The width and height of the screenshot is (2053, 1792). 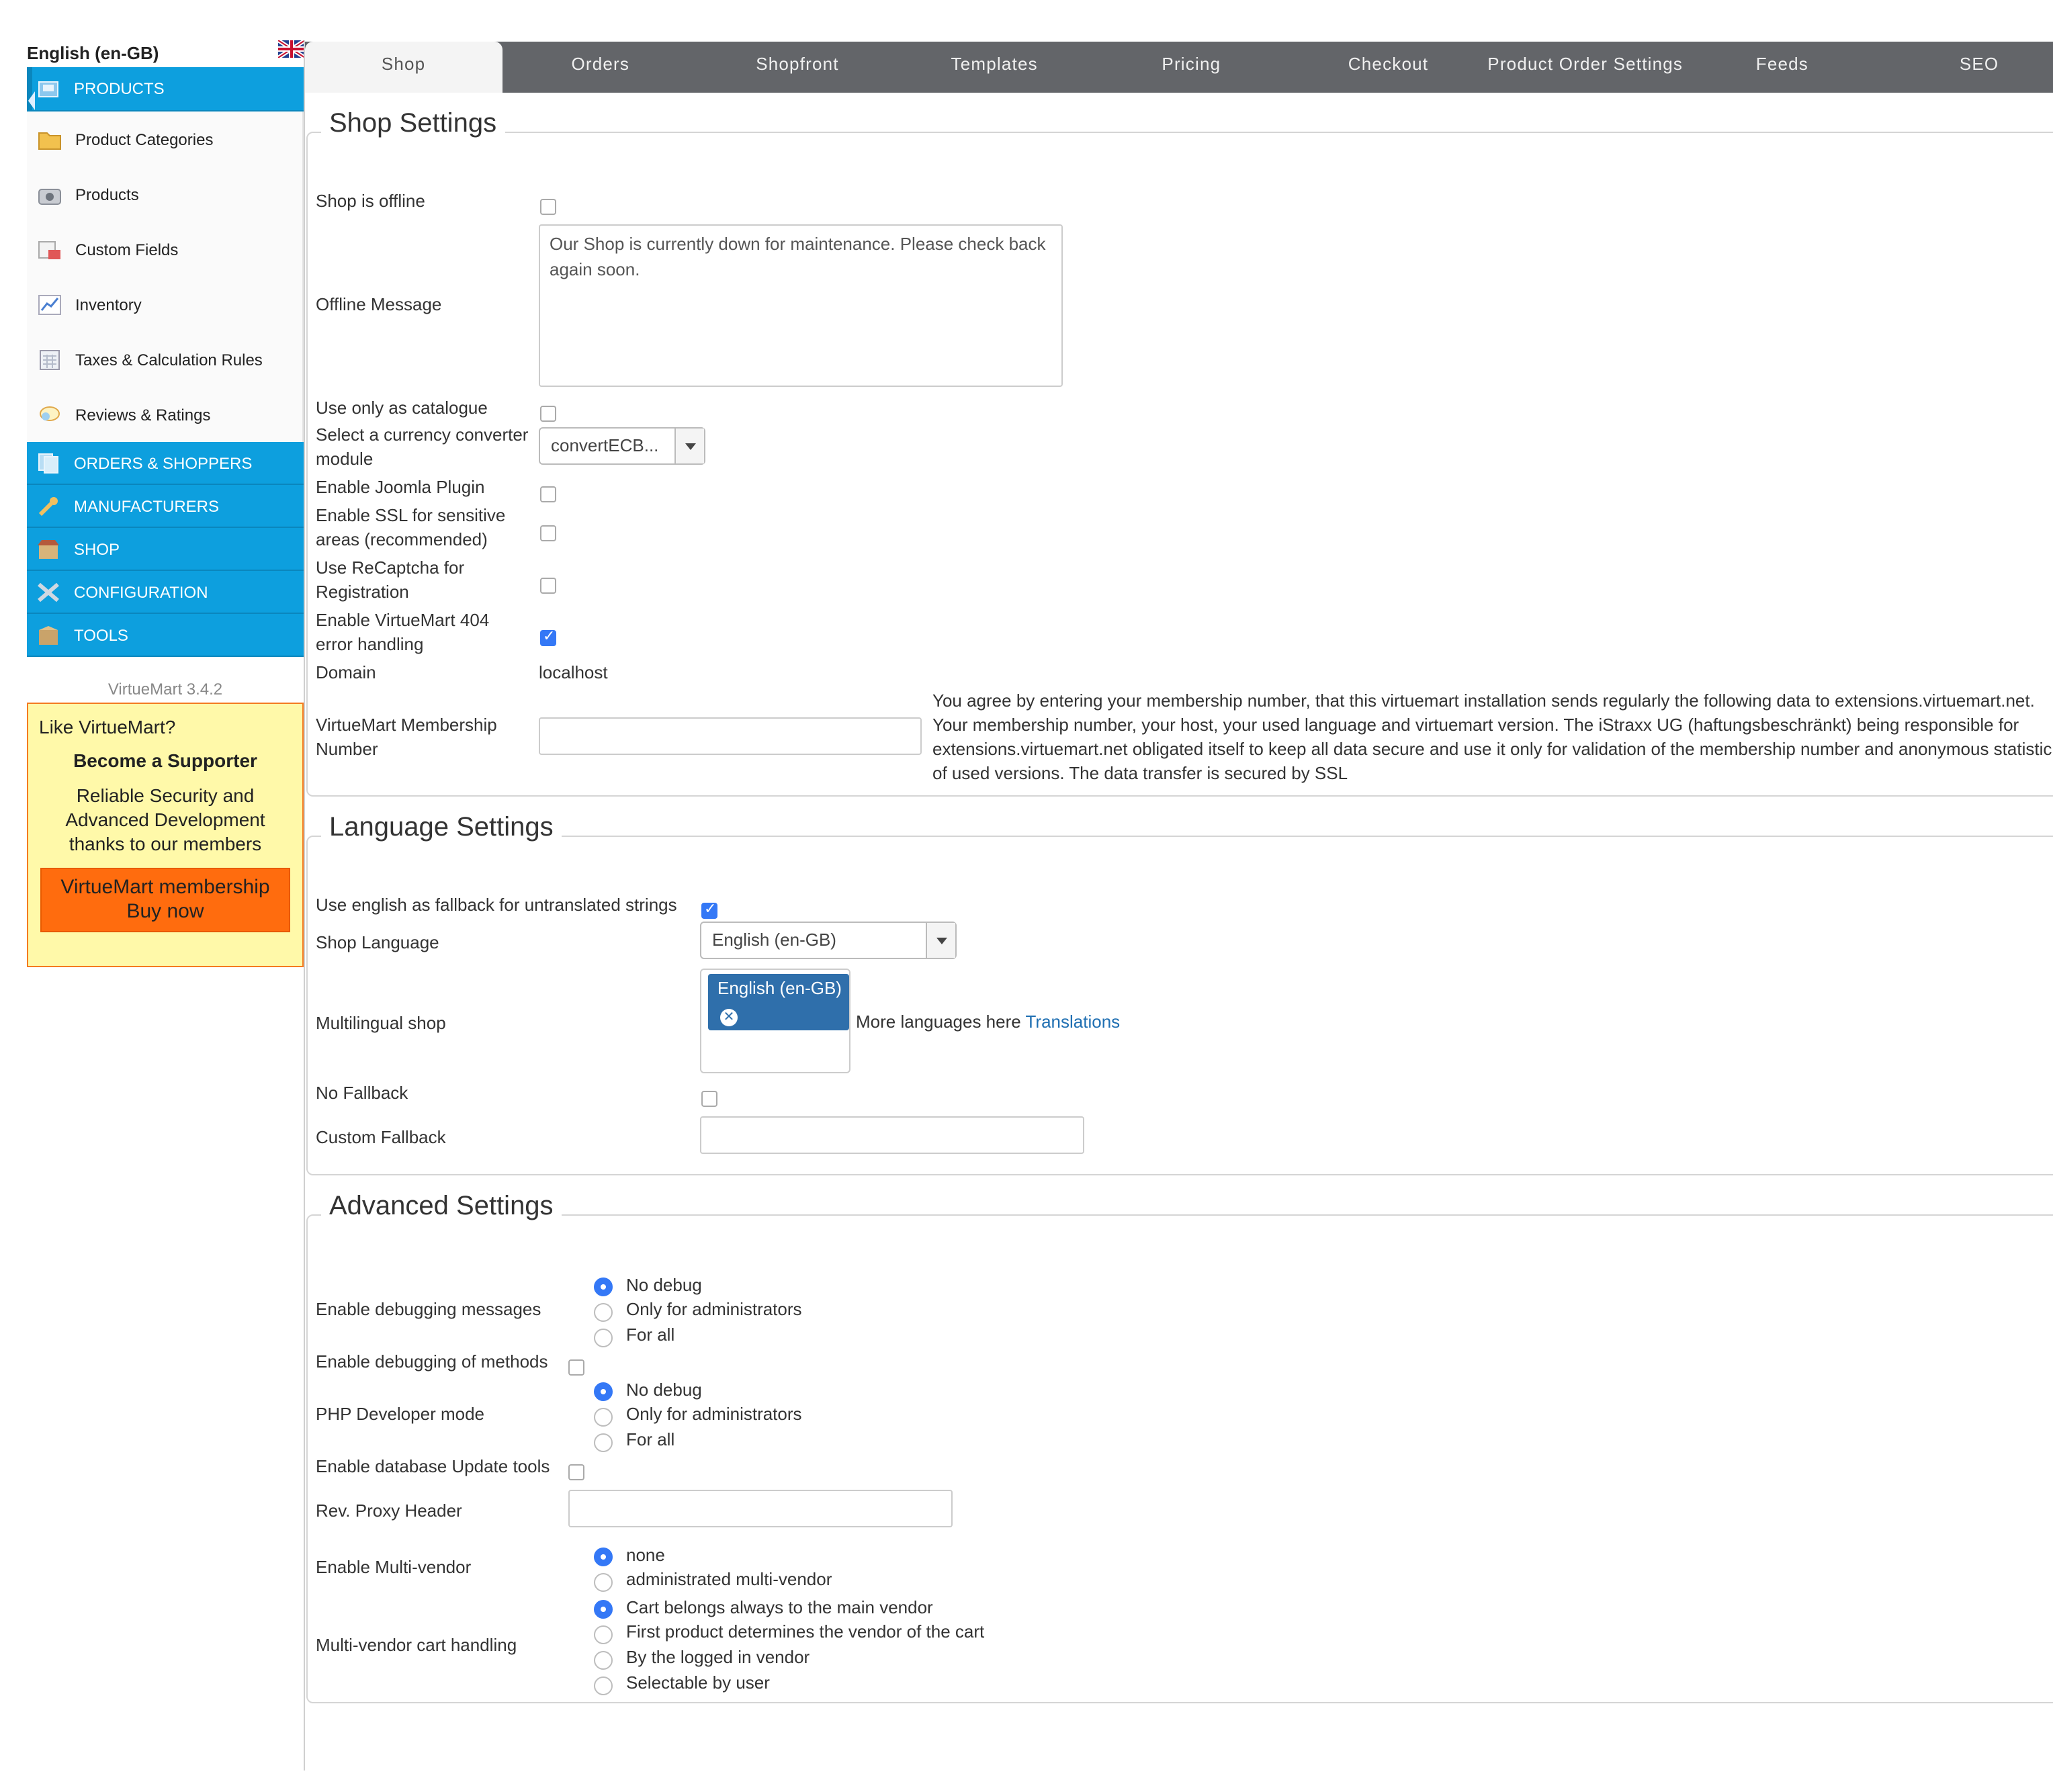 I want to click on sidebar-item-reviews: Reviews & Ratings, so click(x=164, y=414).